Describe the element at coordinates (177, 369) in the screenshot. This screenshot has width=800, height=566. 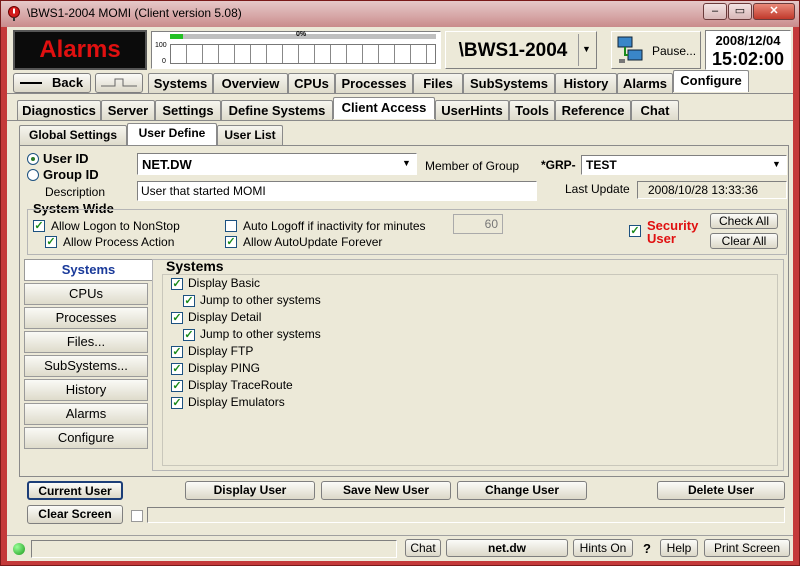
I see `display-ping-checkbox: ✓` at that location.